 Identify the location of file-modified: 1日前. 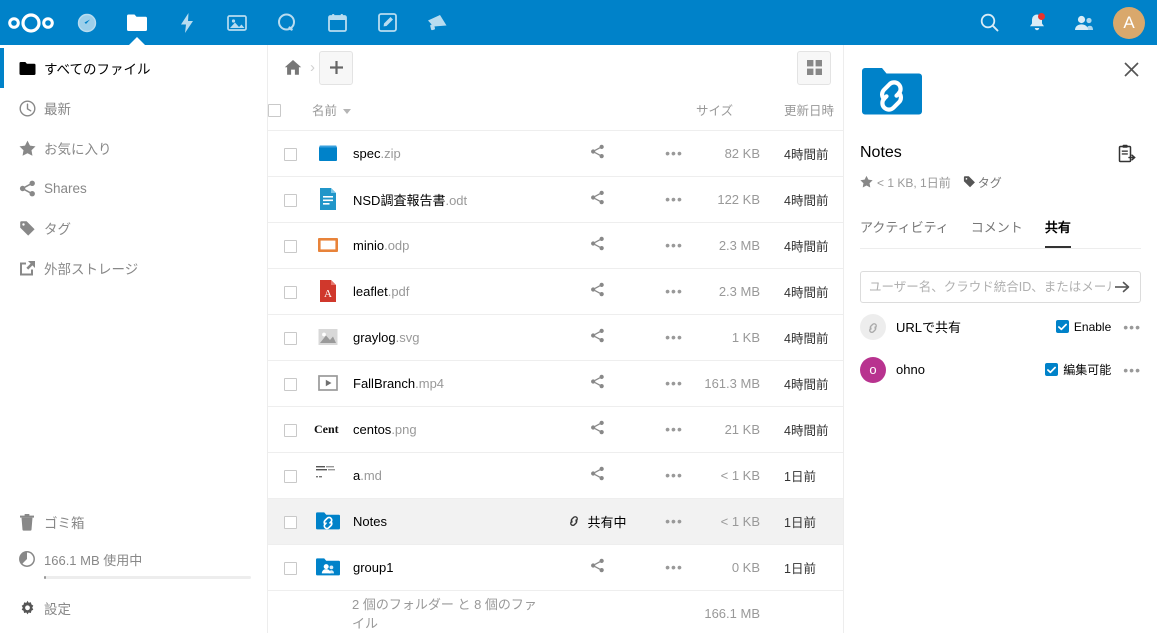
(800, 522).